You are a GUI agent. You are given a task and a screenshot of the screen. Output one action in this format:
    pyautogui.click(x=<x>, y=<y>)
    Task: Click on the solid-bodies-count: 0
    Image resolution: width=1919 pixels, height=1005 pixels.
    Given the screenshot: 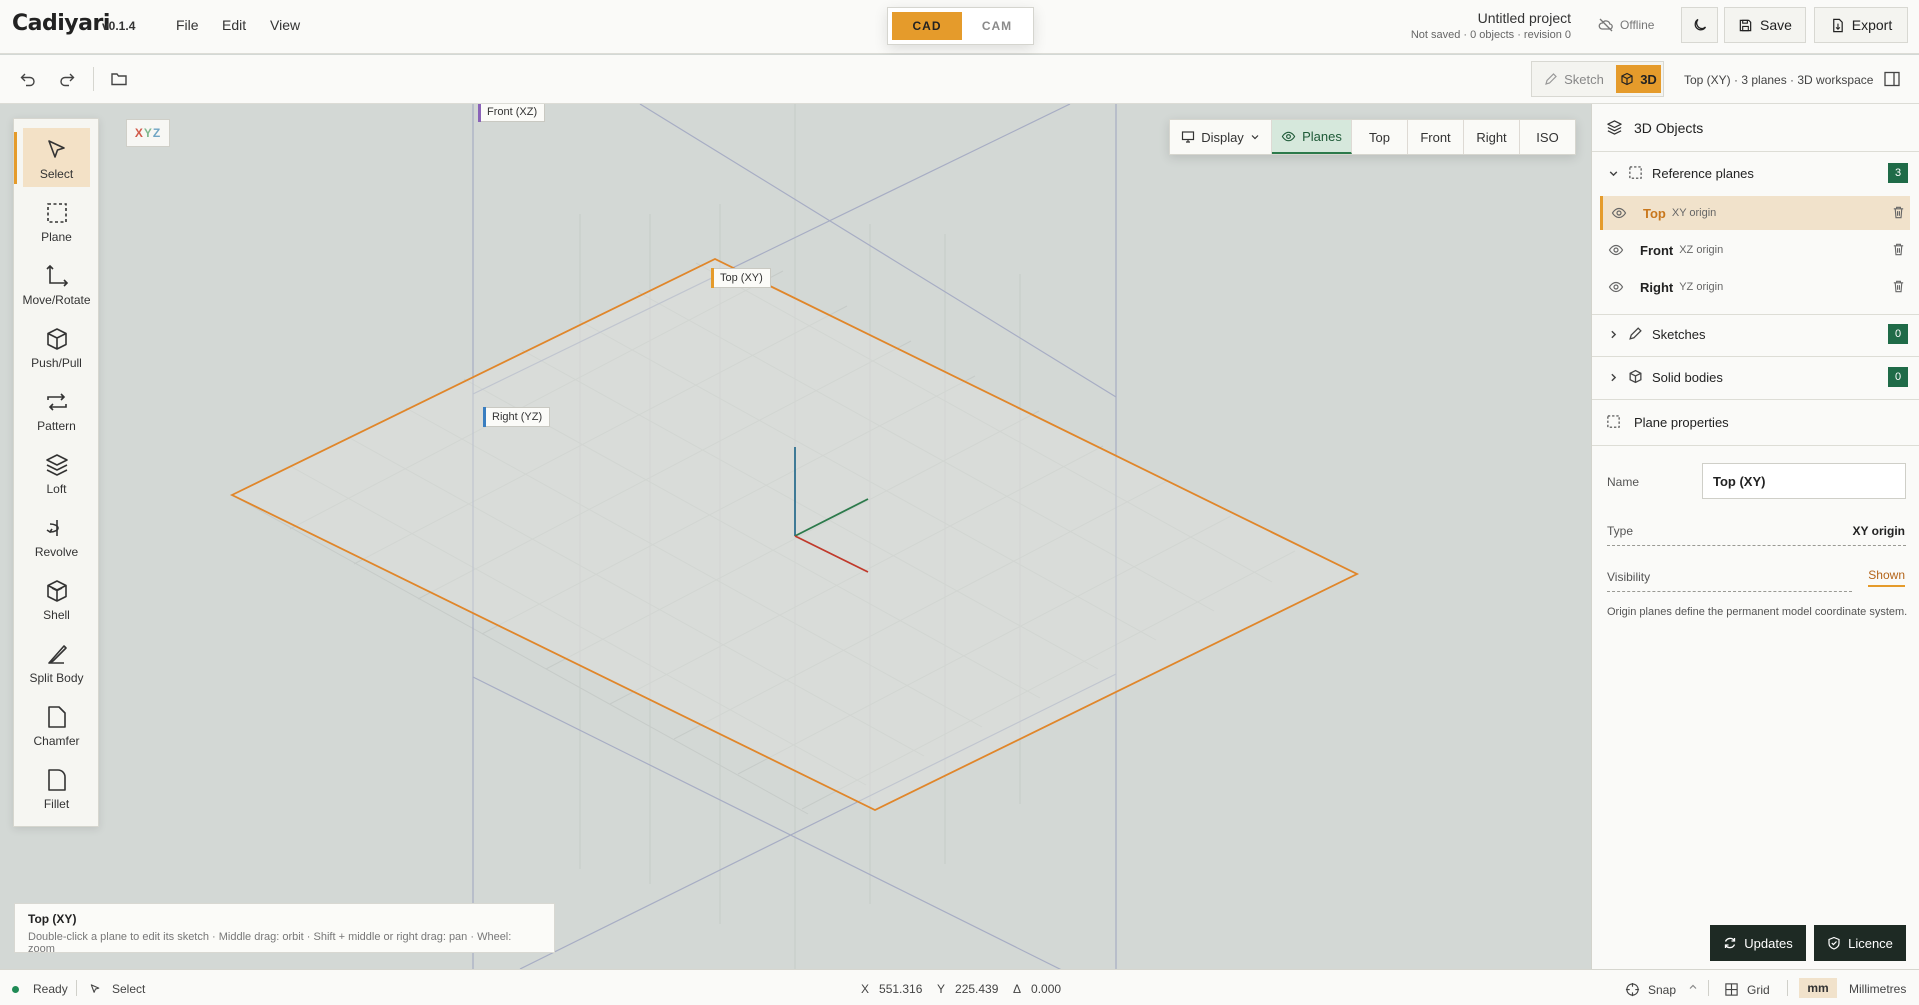 What is the action you would take?
    pyautogui.click(x=1898, y=377)
    